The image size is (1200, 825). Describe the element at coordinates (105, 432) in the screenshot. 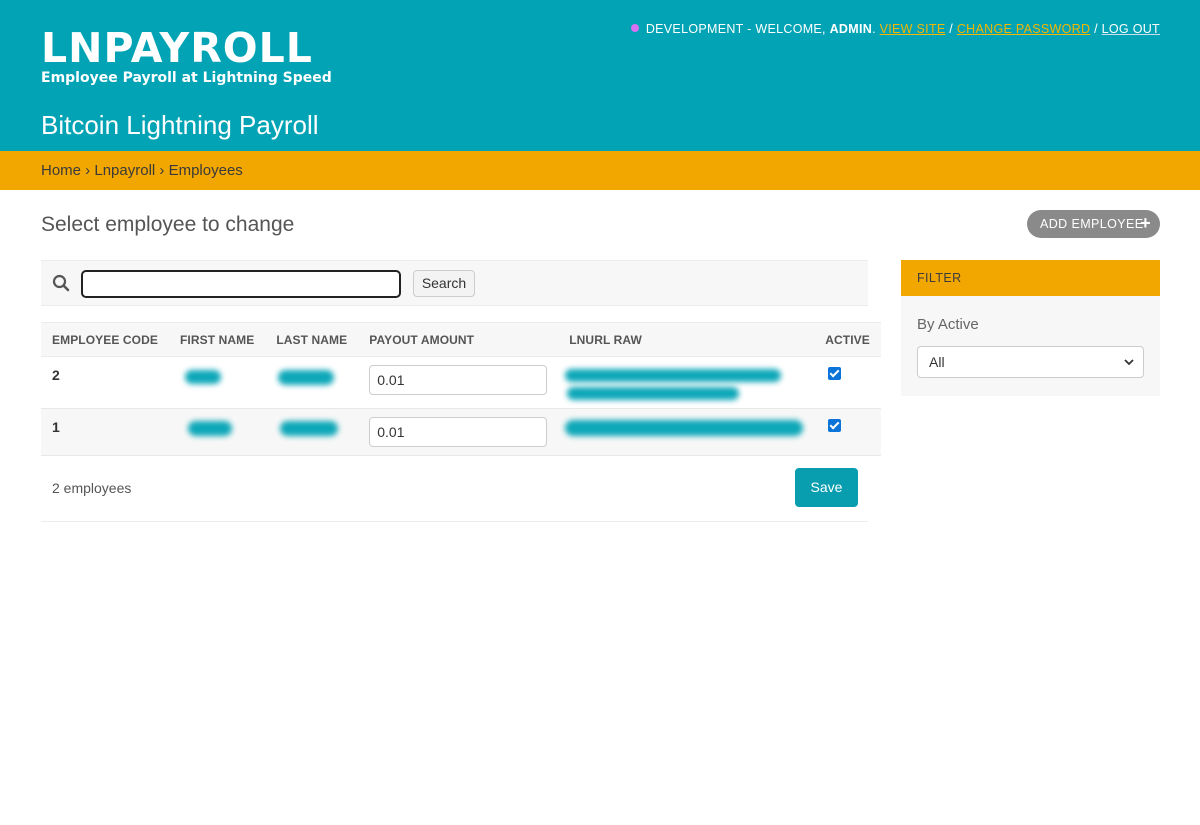

I see `employee-code-link: 1` at that location.